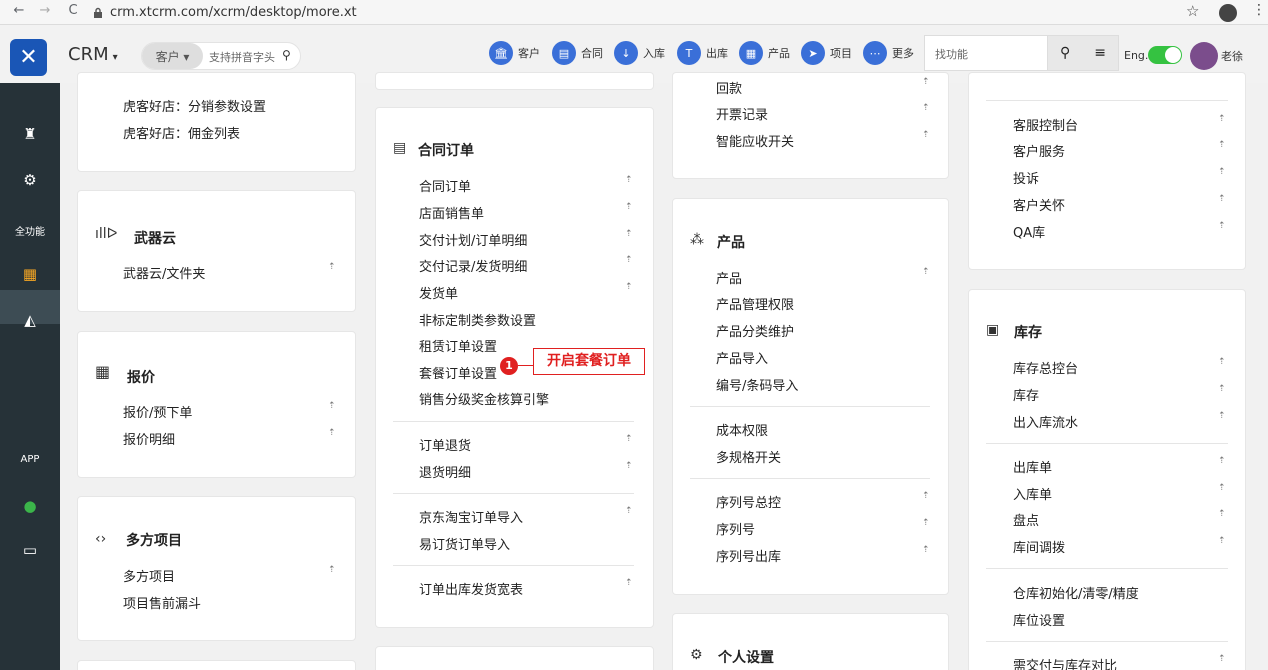 The width and height of the screenshot is (1268, 670). What do you see at coordinates (45, 10) in the screenshot?
I see `forward-icon: →` at bounding box center [45, 10].